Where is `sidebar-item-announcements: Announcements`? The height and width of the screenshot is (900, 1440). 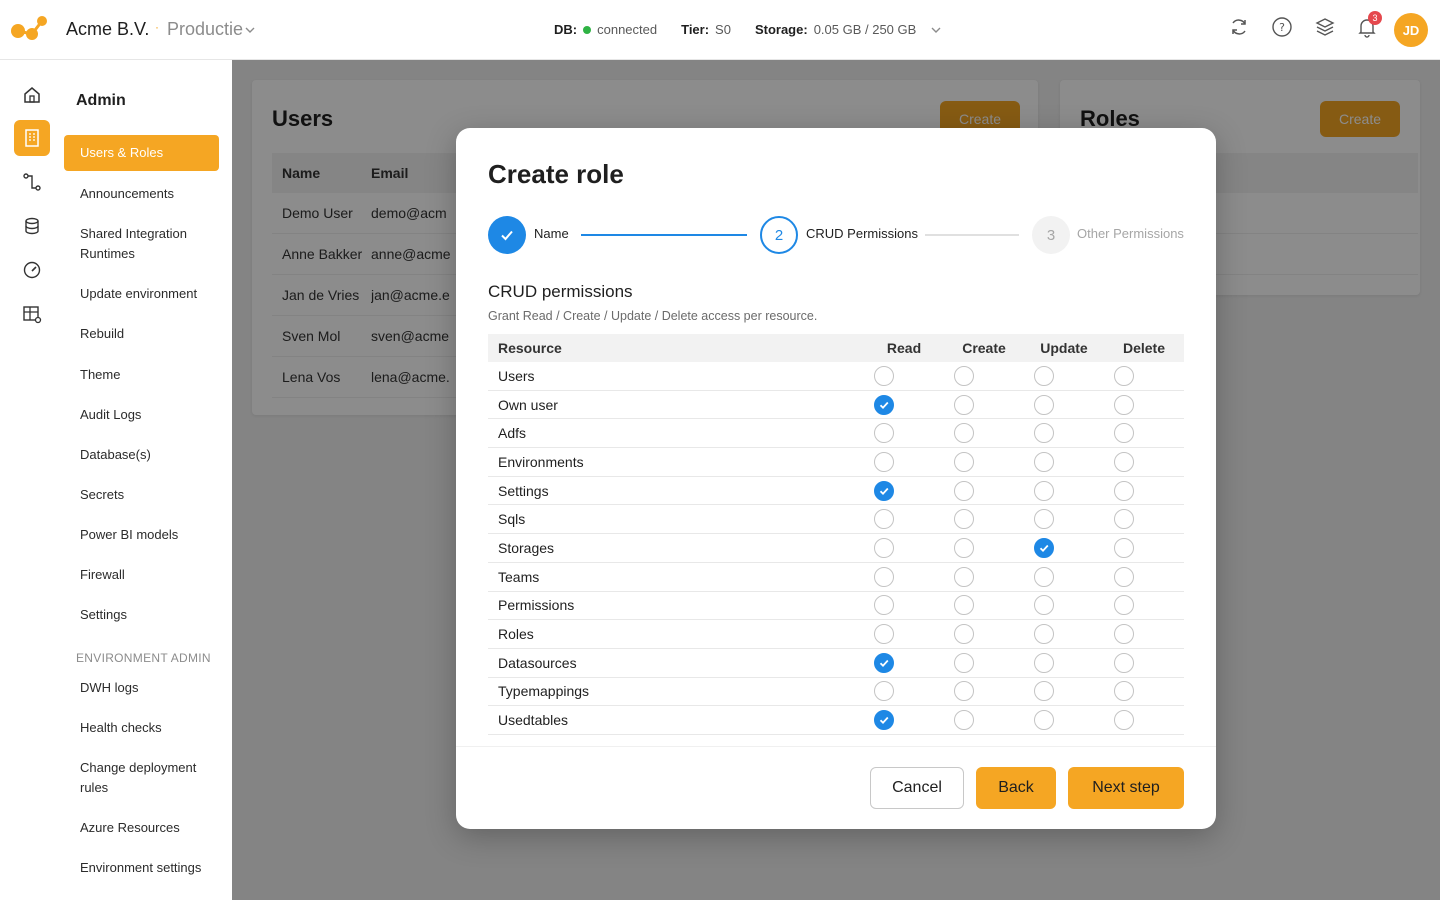
sidebar-item-announcements: Announcements is located at coordinates (141, 194).